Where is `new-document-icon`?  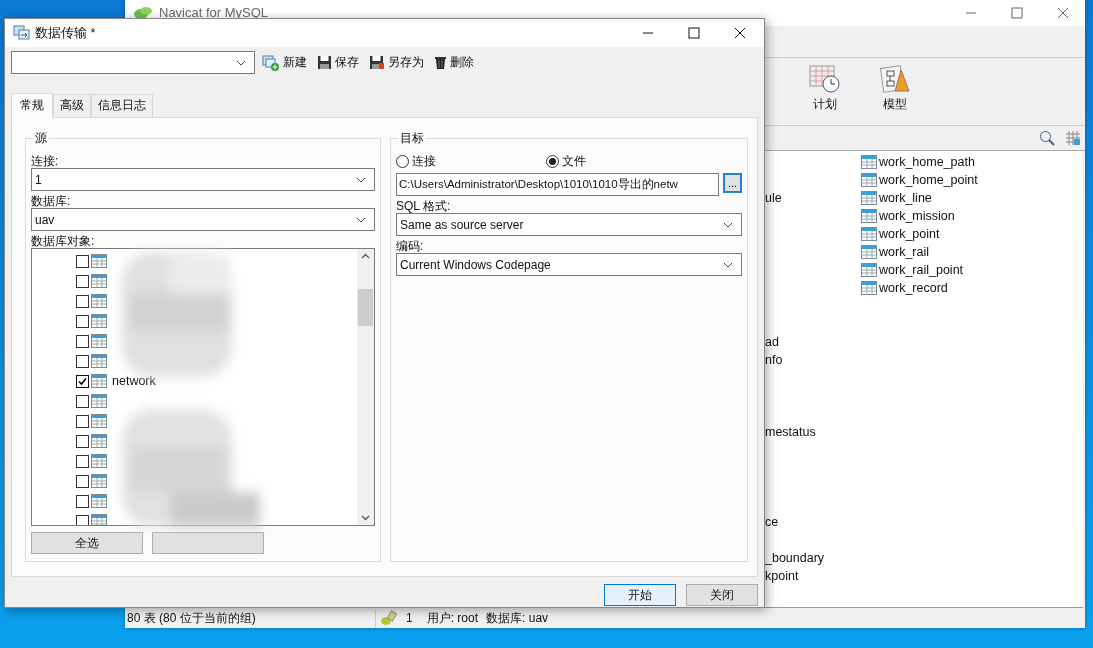
new-document-icon is located at coordinates (271, 62).